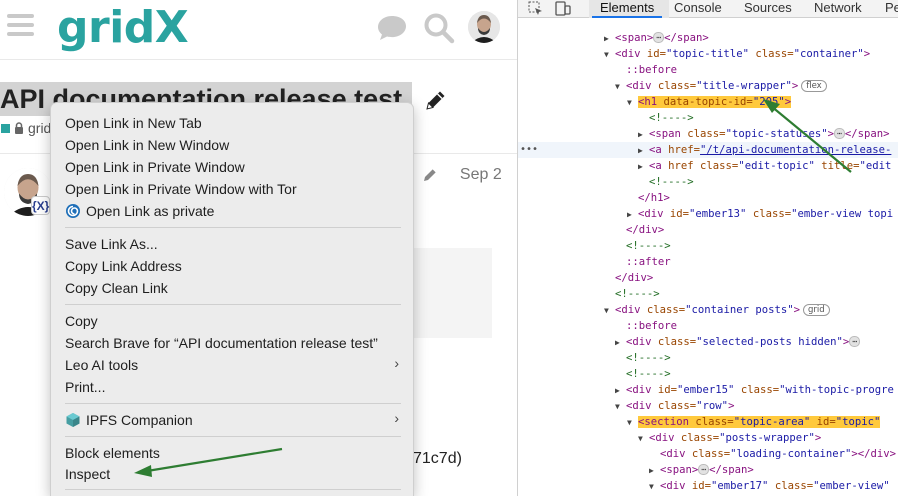 The height and width of the screenshot is (496, 898). I want to click on dom-node: ▶ <span class="topic-statuses"> ⋯ </span>, so click(708, 134).